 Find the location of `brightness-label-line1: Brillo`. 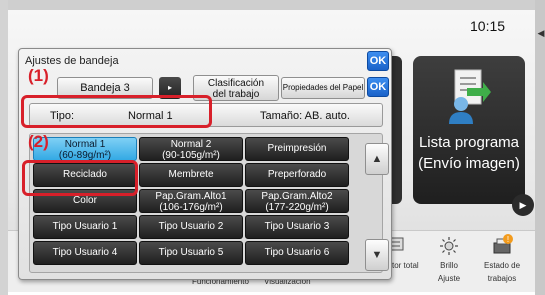

brightness-label-line1: Brillo is located at coordinates (449, 265).